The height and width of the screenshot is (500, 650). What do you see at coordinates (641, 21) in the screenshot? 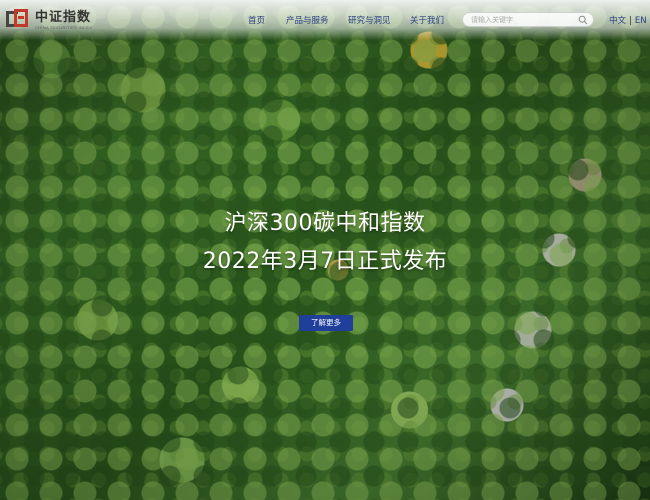
I see `lang-english: EN` at bounding box center [641, 21].